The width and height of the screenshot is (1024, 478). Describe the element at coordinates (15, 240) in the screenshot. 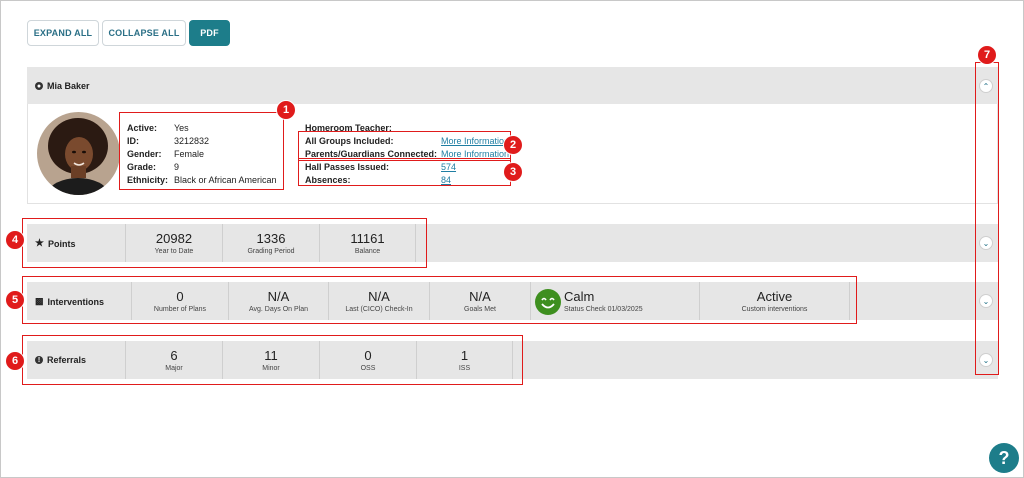

I see `annotation-badge: 4` at that location.